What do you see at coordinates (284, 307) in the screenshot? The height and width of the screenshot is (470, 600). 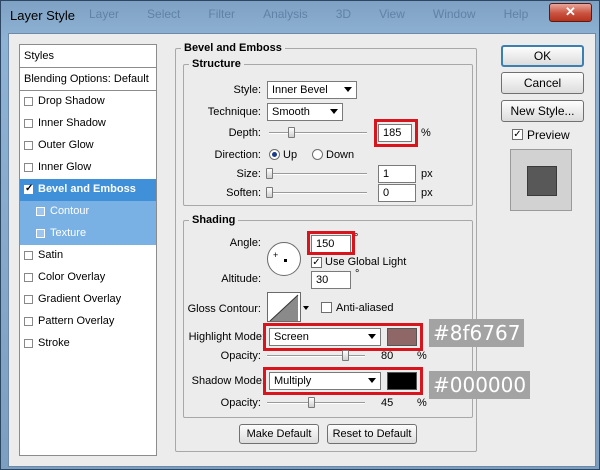 I see `gloss-contour-picker` at bounding box center [284, 307].